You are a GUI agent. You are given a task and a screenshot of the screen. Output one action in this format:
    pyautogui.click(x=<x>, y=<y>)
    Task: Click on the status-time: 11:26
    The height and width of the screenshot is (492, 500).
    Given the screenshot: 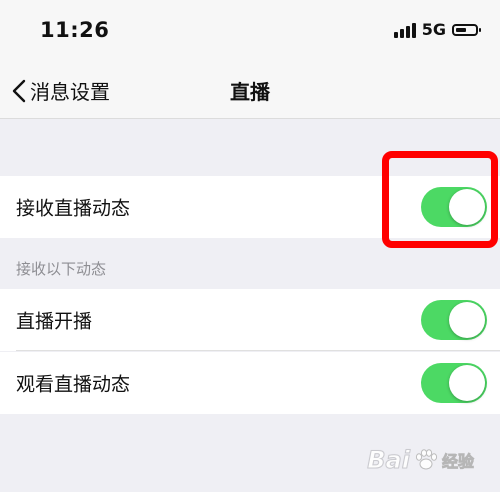 What is the action you would take?
    pyautogui.click(x=75, y=30)
    